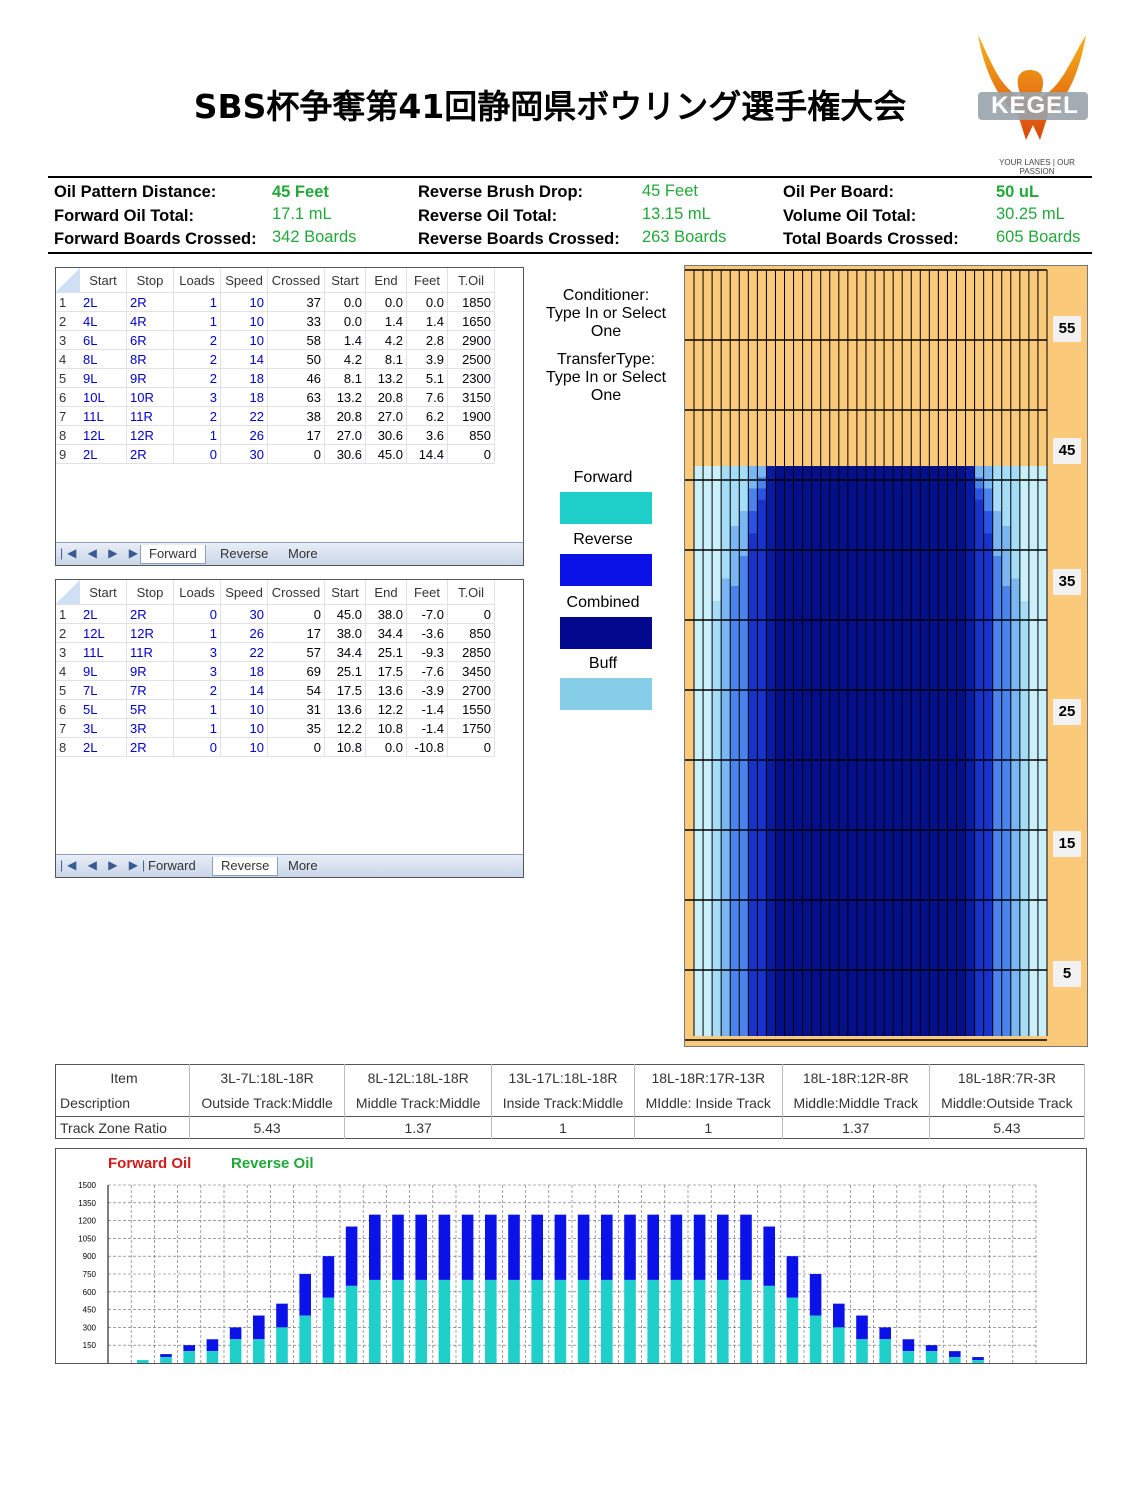  Describe the element at coordinates (296, 709) in the screenshot. I see `table-cell: 31` at that location.